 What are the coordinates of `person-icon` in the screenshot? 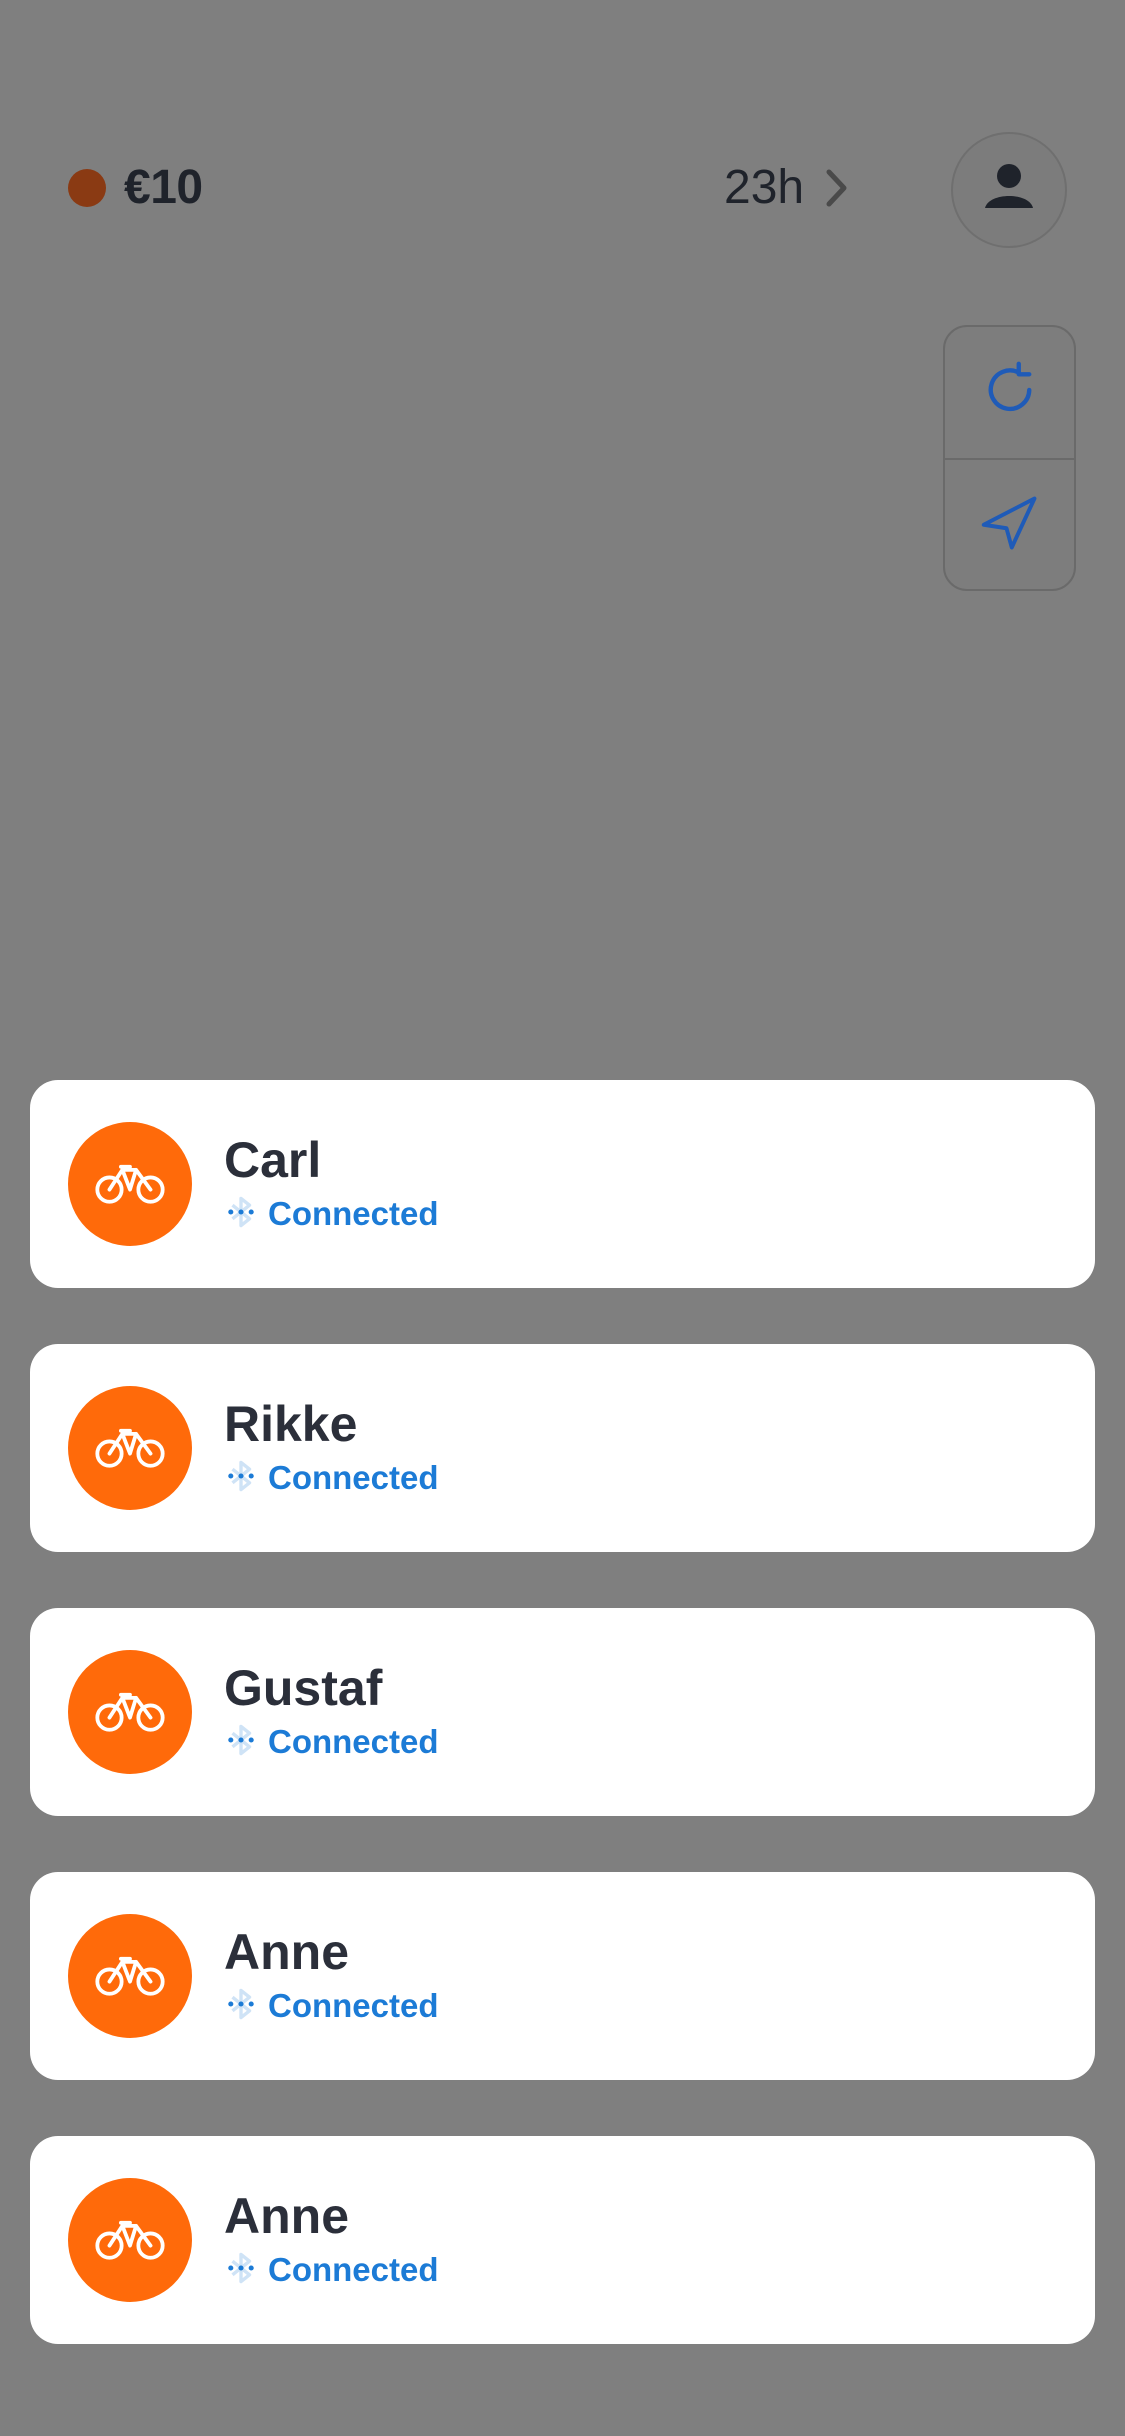 It's located at (1009, 190).